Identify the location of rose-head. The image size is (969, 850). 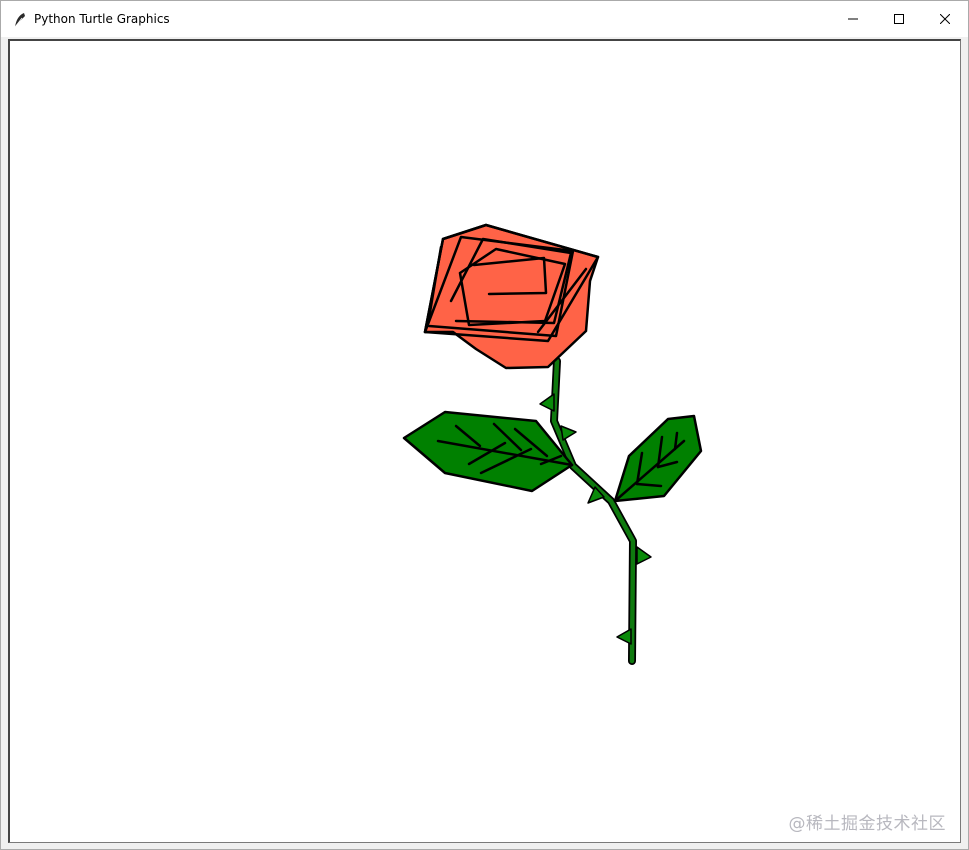
(511, 296).